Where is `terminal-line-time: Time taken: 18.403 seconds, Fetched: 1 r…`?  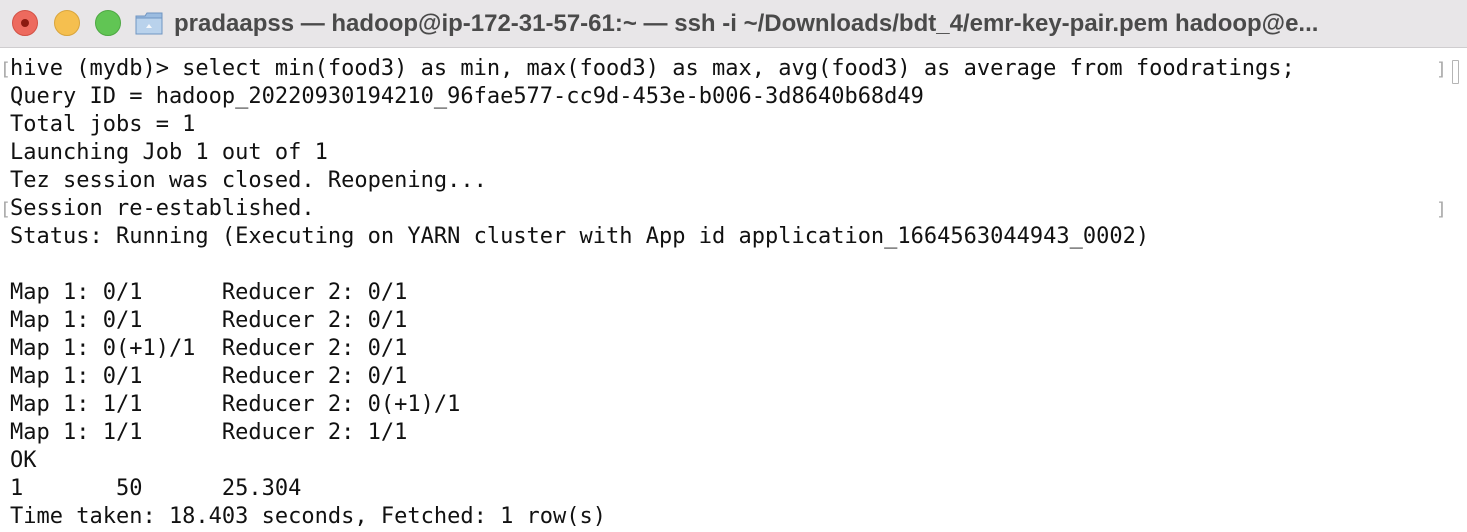 terminal-line-time: Time taken: 18.403 seconds, Fetched: 1 r… is located at coordinates (308, 516).